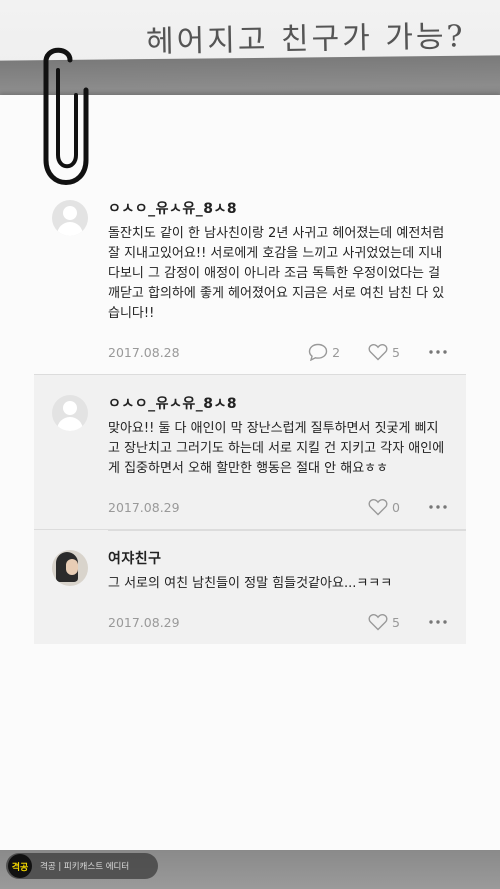 Image resolution: width=500 pixels, height=889 pixels. I want to click on comment-meta: 2017.08.29 5, so click(278, 622).